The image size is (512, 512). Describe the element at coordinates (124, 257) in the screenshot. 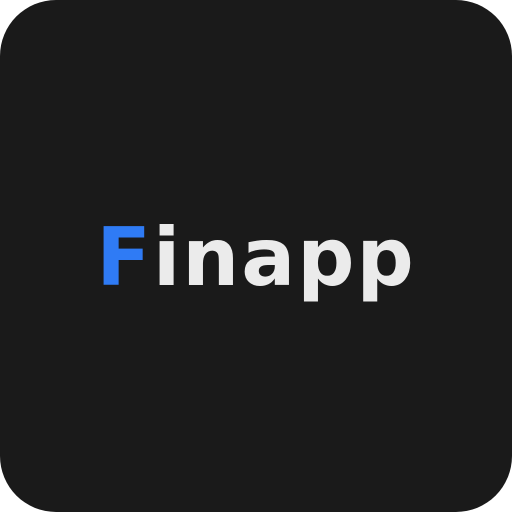

I see `logo-initial: F` at that location.